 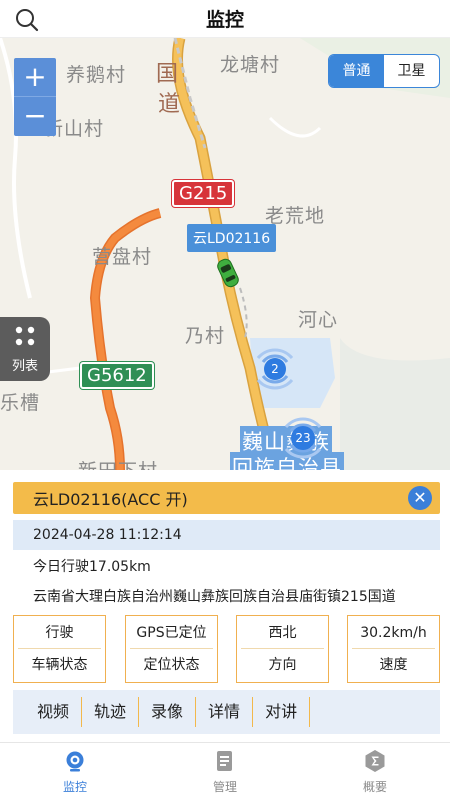 What do you see at coordinates (205, 336) in the screenshot?
I see `place-label: 乃村` at bounding box center [205, 336].